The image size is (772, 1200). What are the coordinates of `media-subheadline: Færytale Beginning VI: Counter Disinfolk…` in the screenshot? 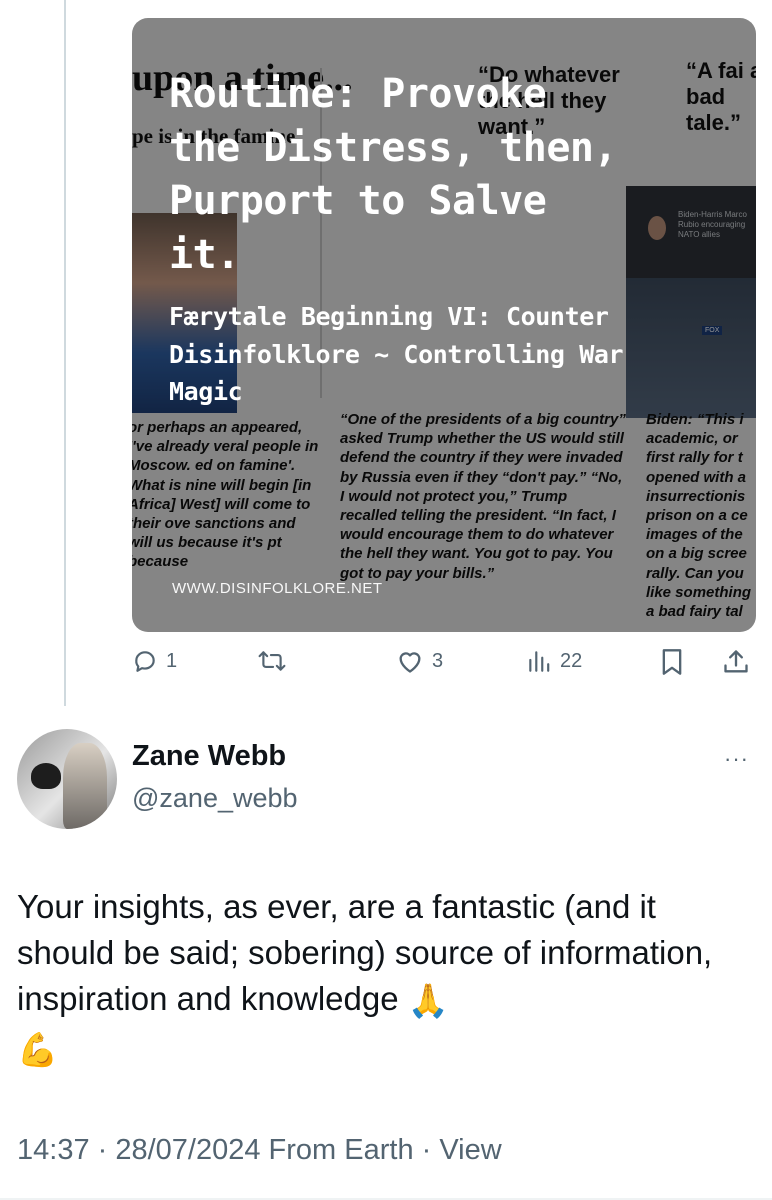 It's located at (396, 354).